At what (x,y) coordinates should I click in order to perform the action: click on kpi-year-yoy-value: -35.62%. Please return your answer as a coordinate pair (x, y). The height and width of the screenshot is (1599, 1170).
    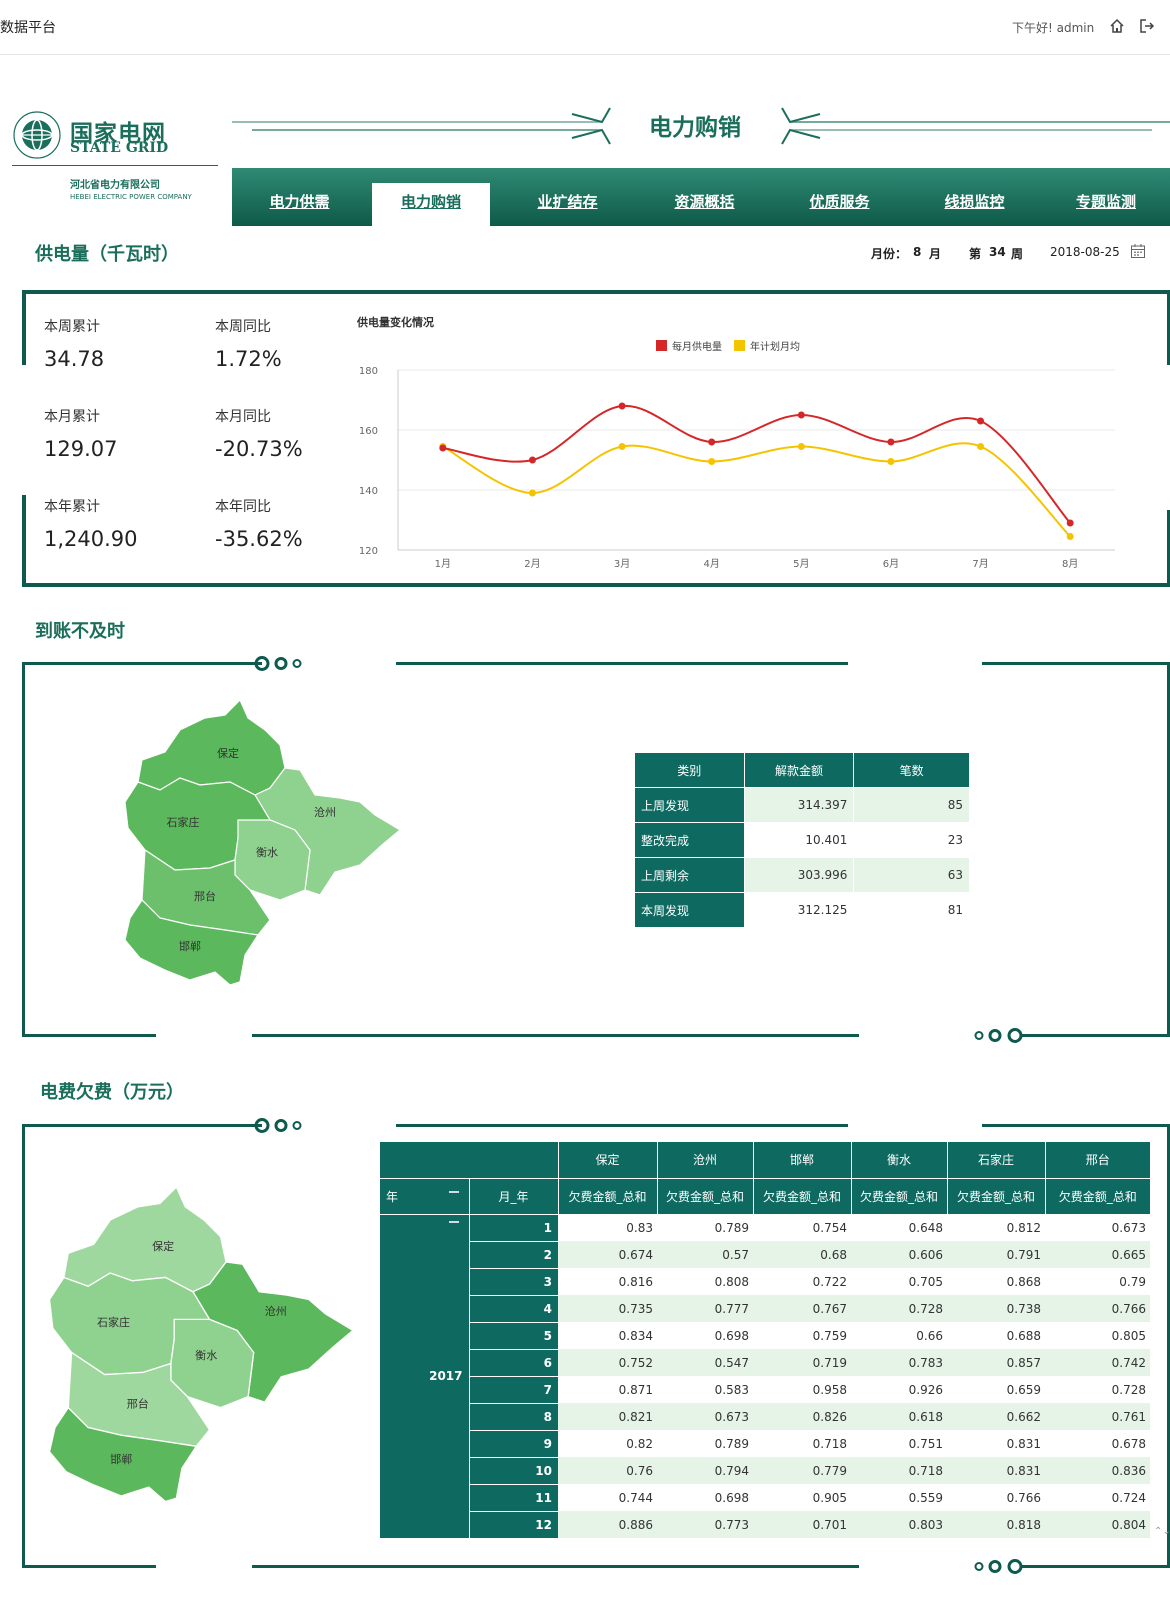
    Looking at the image, I should click on (259, 539).